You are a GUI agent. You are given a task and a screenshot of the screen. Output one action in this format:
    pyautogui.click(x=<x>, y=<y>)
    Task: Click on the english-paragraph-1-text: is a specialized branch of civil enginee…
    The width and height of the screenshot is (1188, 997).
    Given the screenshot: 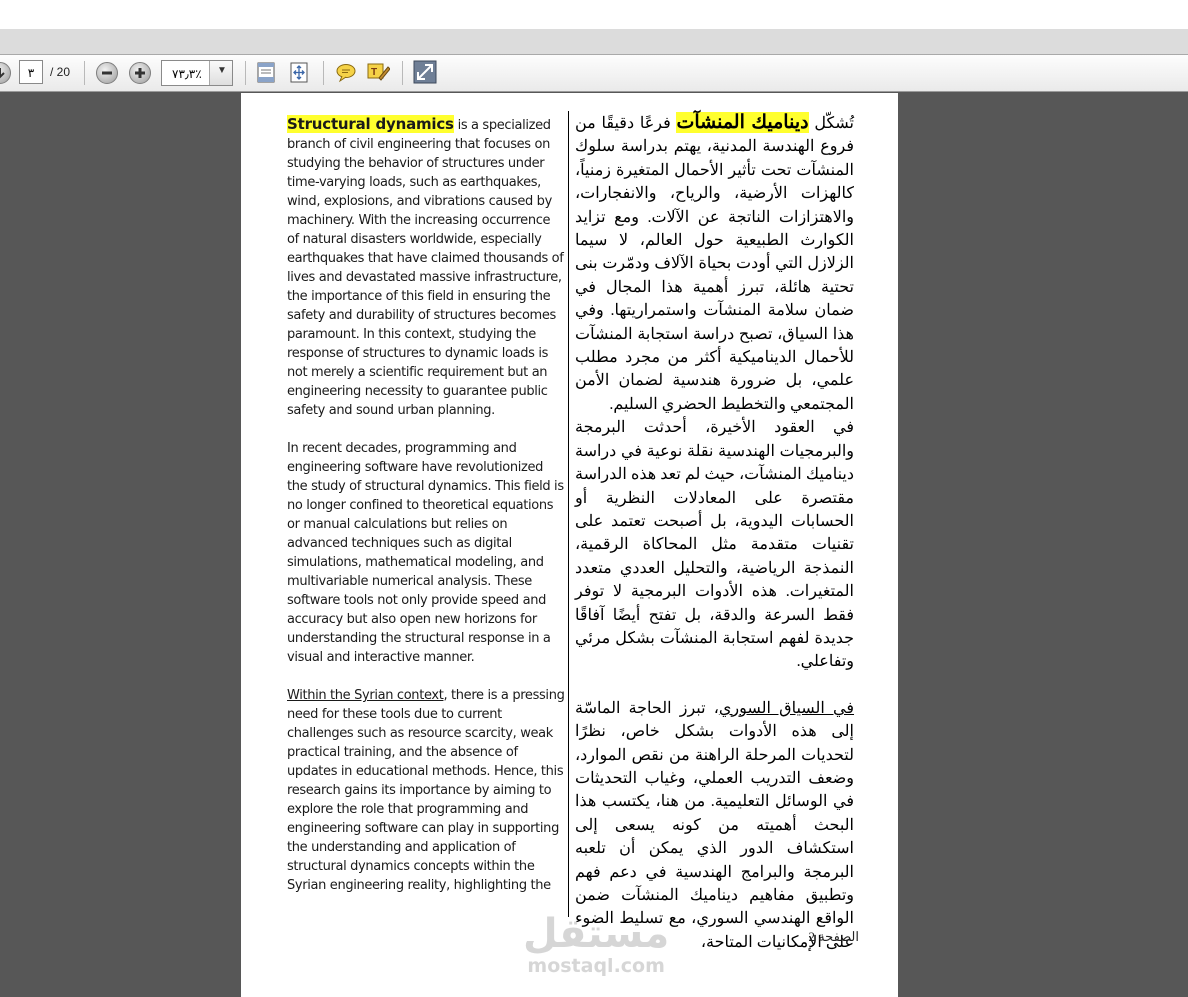 What is the action you would take?
    pyautogui.click(x=425, y=268)
    